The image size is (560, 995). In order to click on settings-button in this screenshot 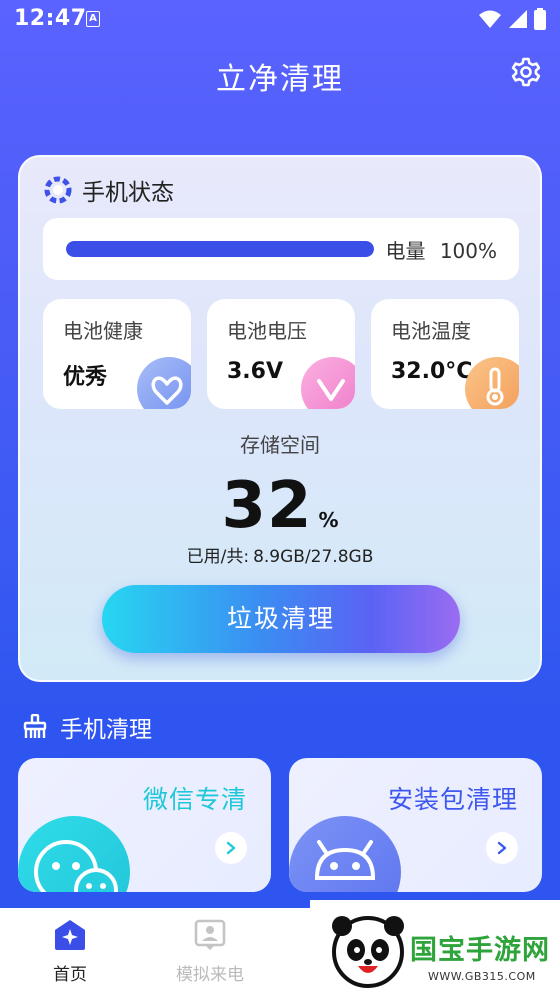, I will do `click(526, 72)`.